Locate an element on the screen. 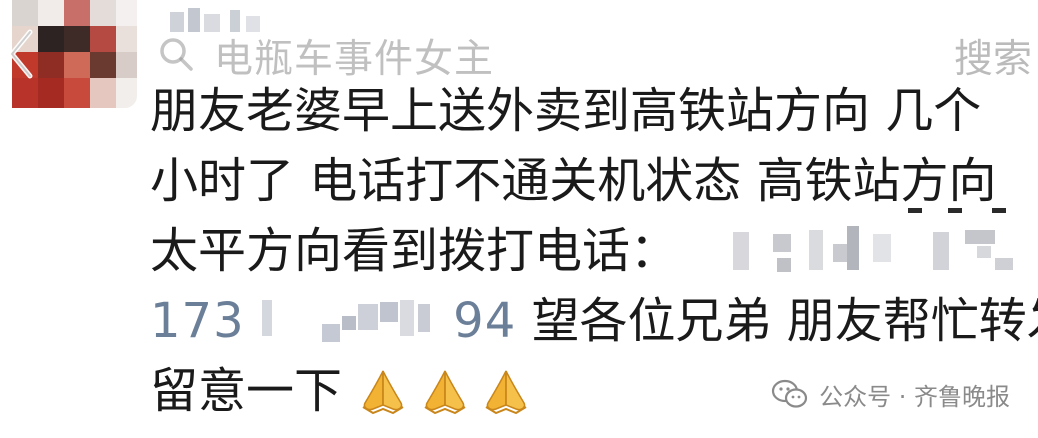 This screenshot has width=1038, height=438. back-chevron-icon is located at coordinates (20, 54).